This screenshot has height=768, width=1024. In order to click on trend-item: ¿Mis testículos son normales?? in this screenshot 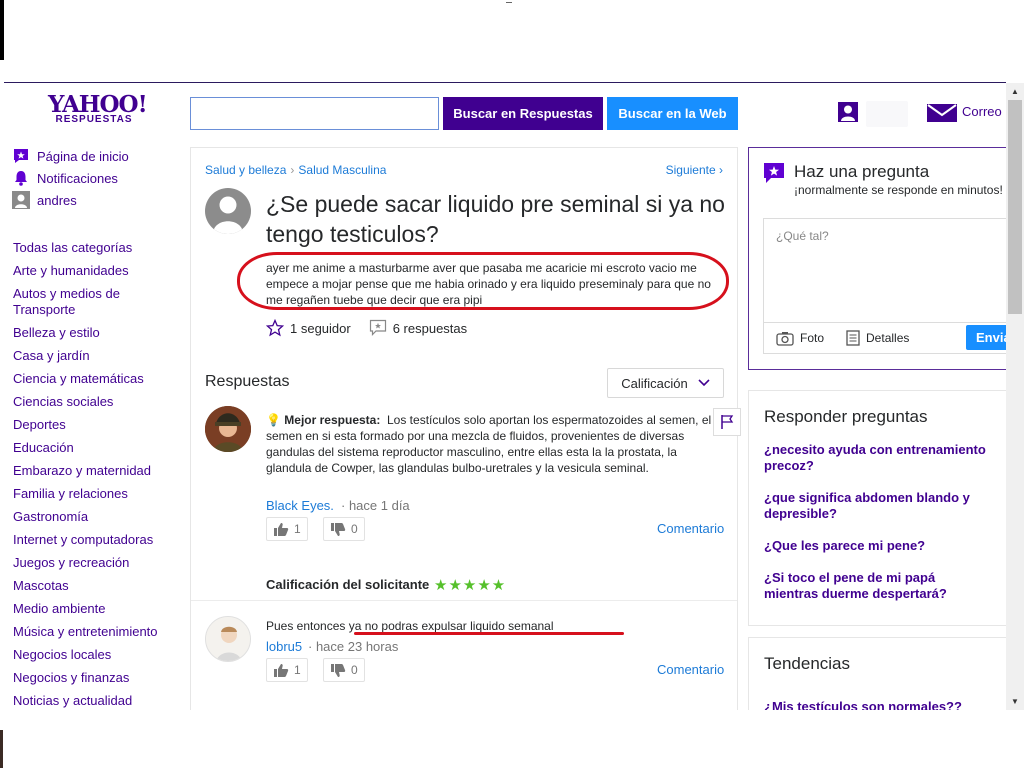, I will do `click(876, 704)`.